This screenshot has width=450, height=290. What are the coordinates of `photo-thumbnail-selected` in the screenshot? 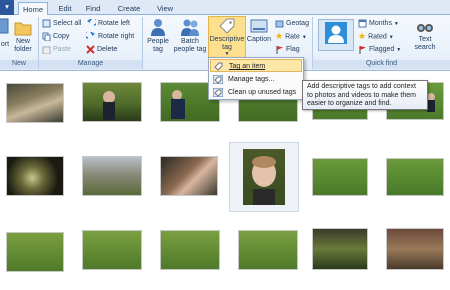 It's located at (264, 177).